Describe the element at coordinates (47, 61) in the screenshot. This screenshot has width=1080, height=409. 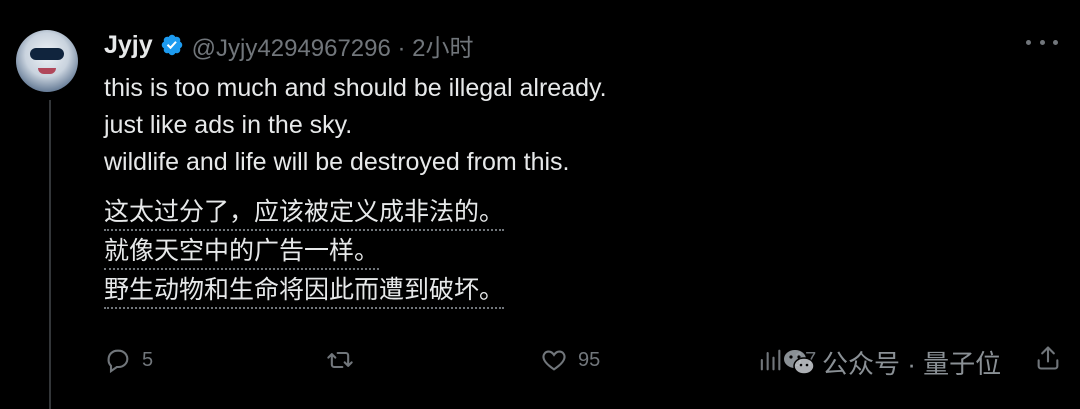
I see `avatar` at that location.